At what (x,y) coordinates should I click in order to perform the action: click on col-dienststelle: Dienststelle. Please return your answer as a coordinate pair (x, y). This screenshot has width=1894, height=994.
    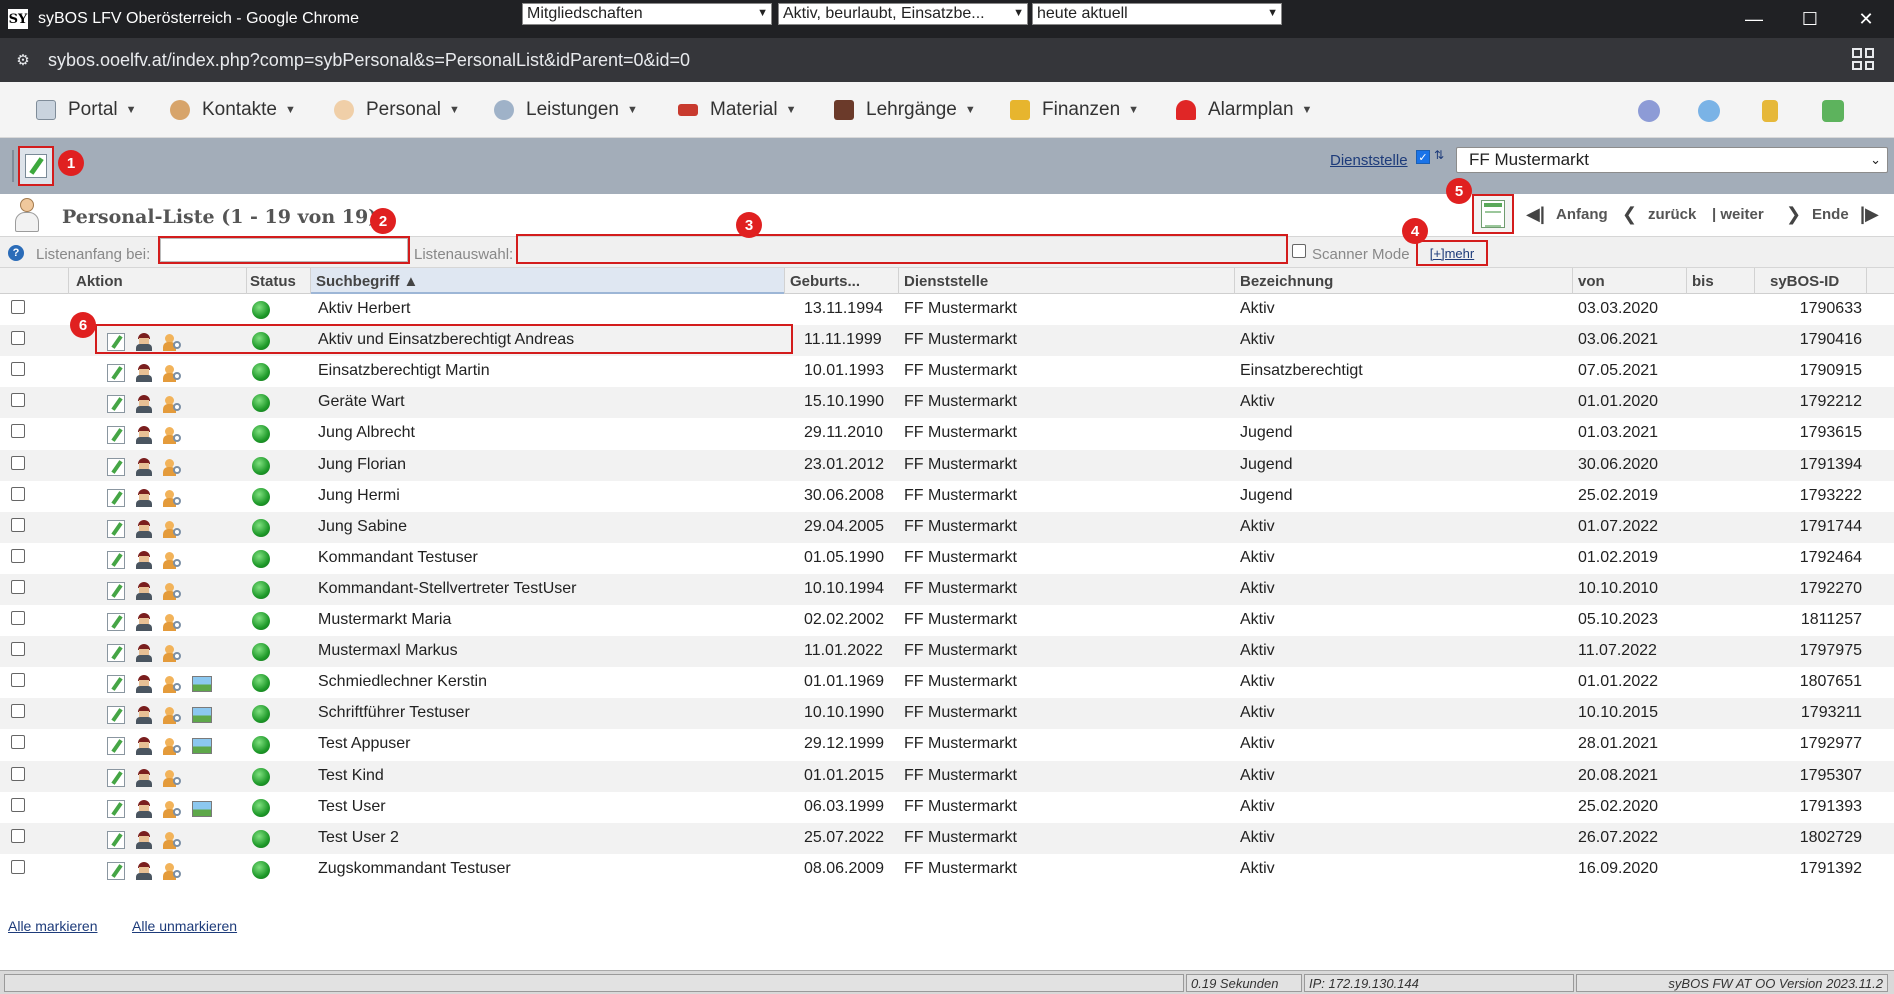
    Looking at the image, I should click on (946, 281).